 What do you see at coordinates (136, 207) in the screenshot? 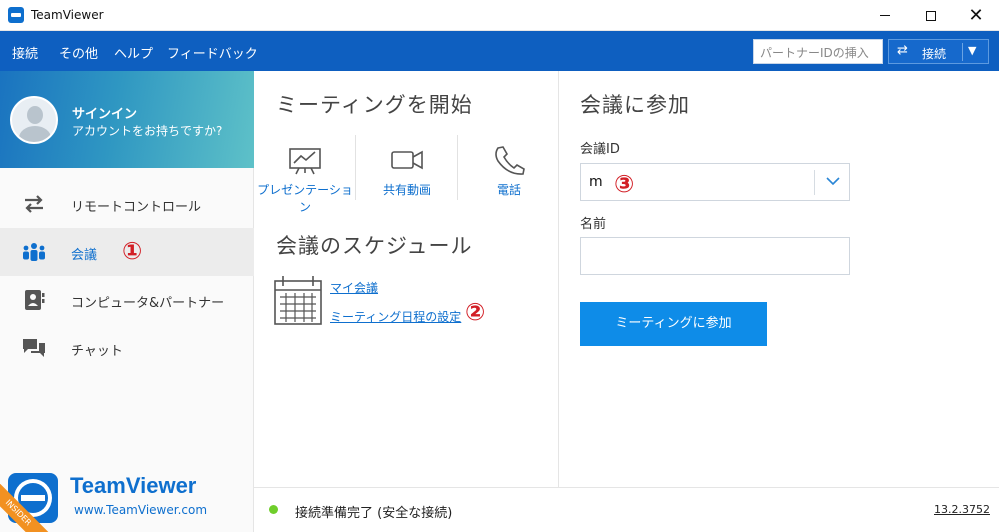
I see `sidebar-item-label: リモートコントロール` at bounding box center [136, 207].